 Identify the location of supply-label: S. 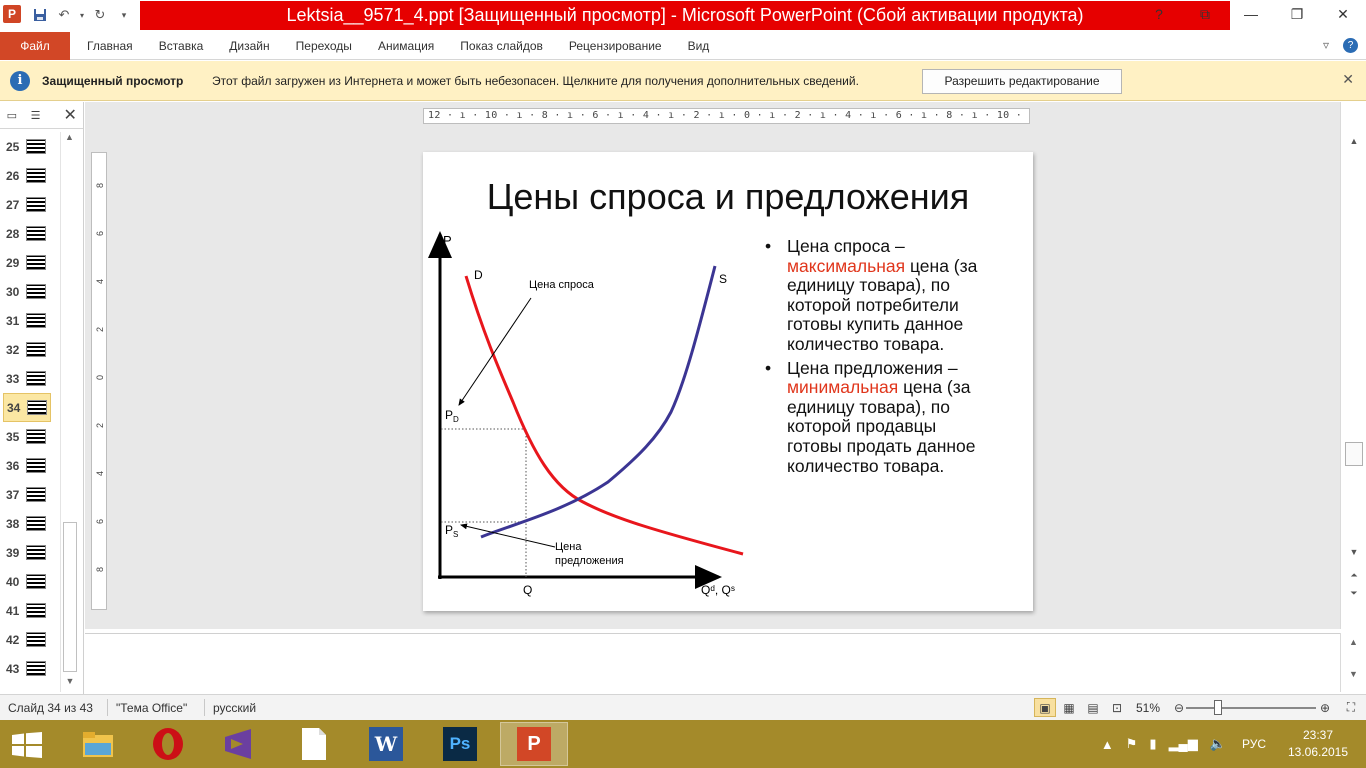
(723, 279).